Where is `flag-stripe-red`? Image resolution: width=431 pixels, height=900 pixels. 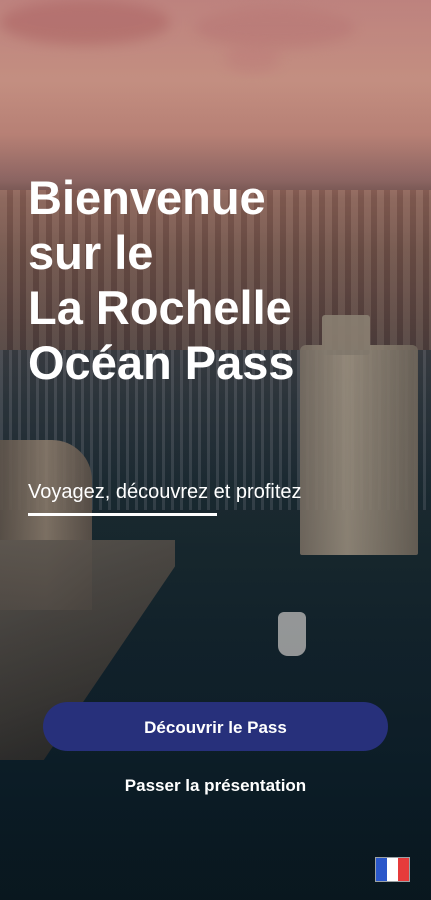
flag-stripe-red is located at coordinates (403, 869).